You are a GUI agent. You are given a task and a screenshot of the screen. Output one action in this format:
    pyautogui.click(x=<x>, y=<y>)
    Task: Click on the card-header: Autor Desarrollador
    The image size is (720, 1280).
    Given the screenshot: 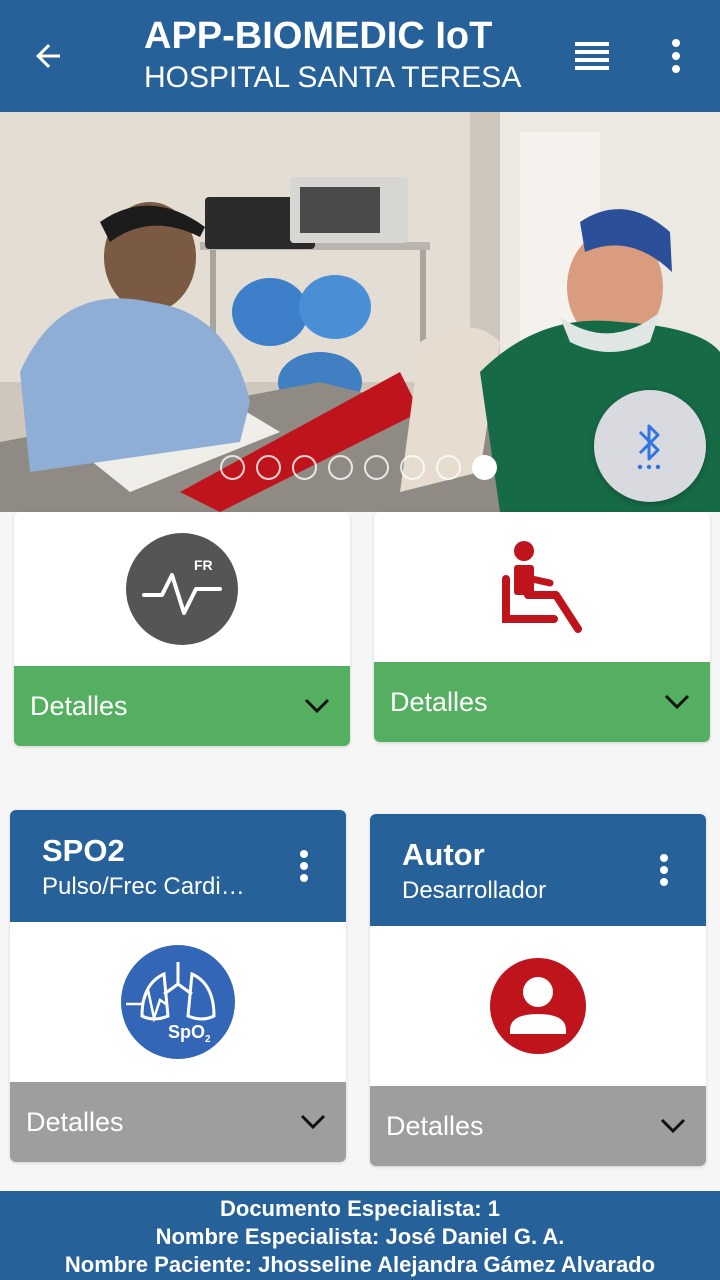 What is the action you would take?
    pyautogui.click(x=538, y=870)
    